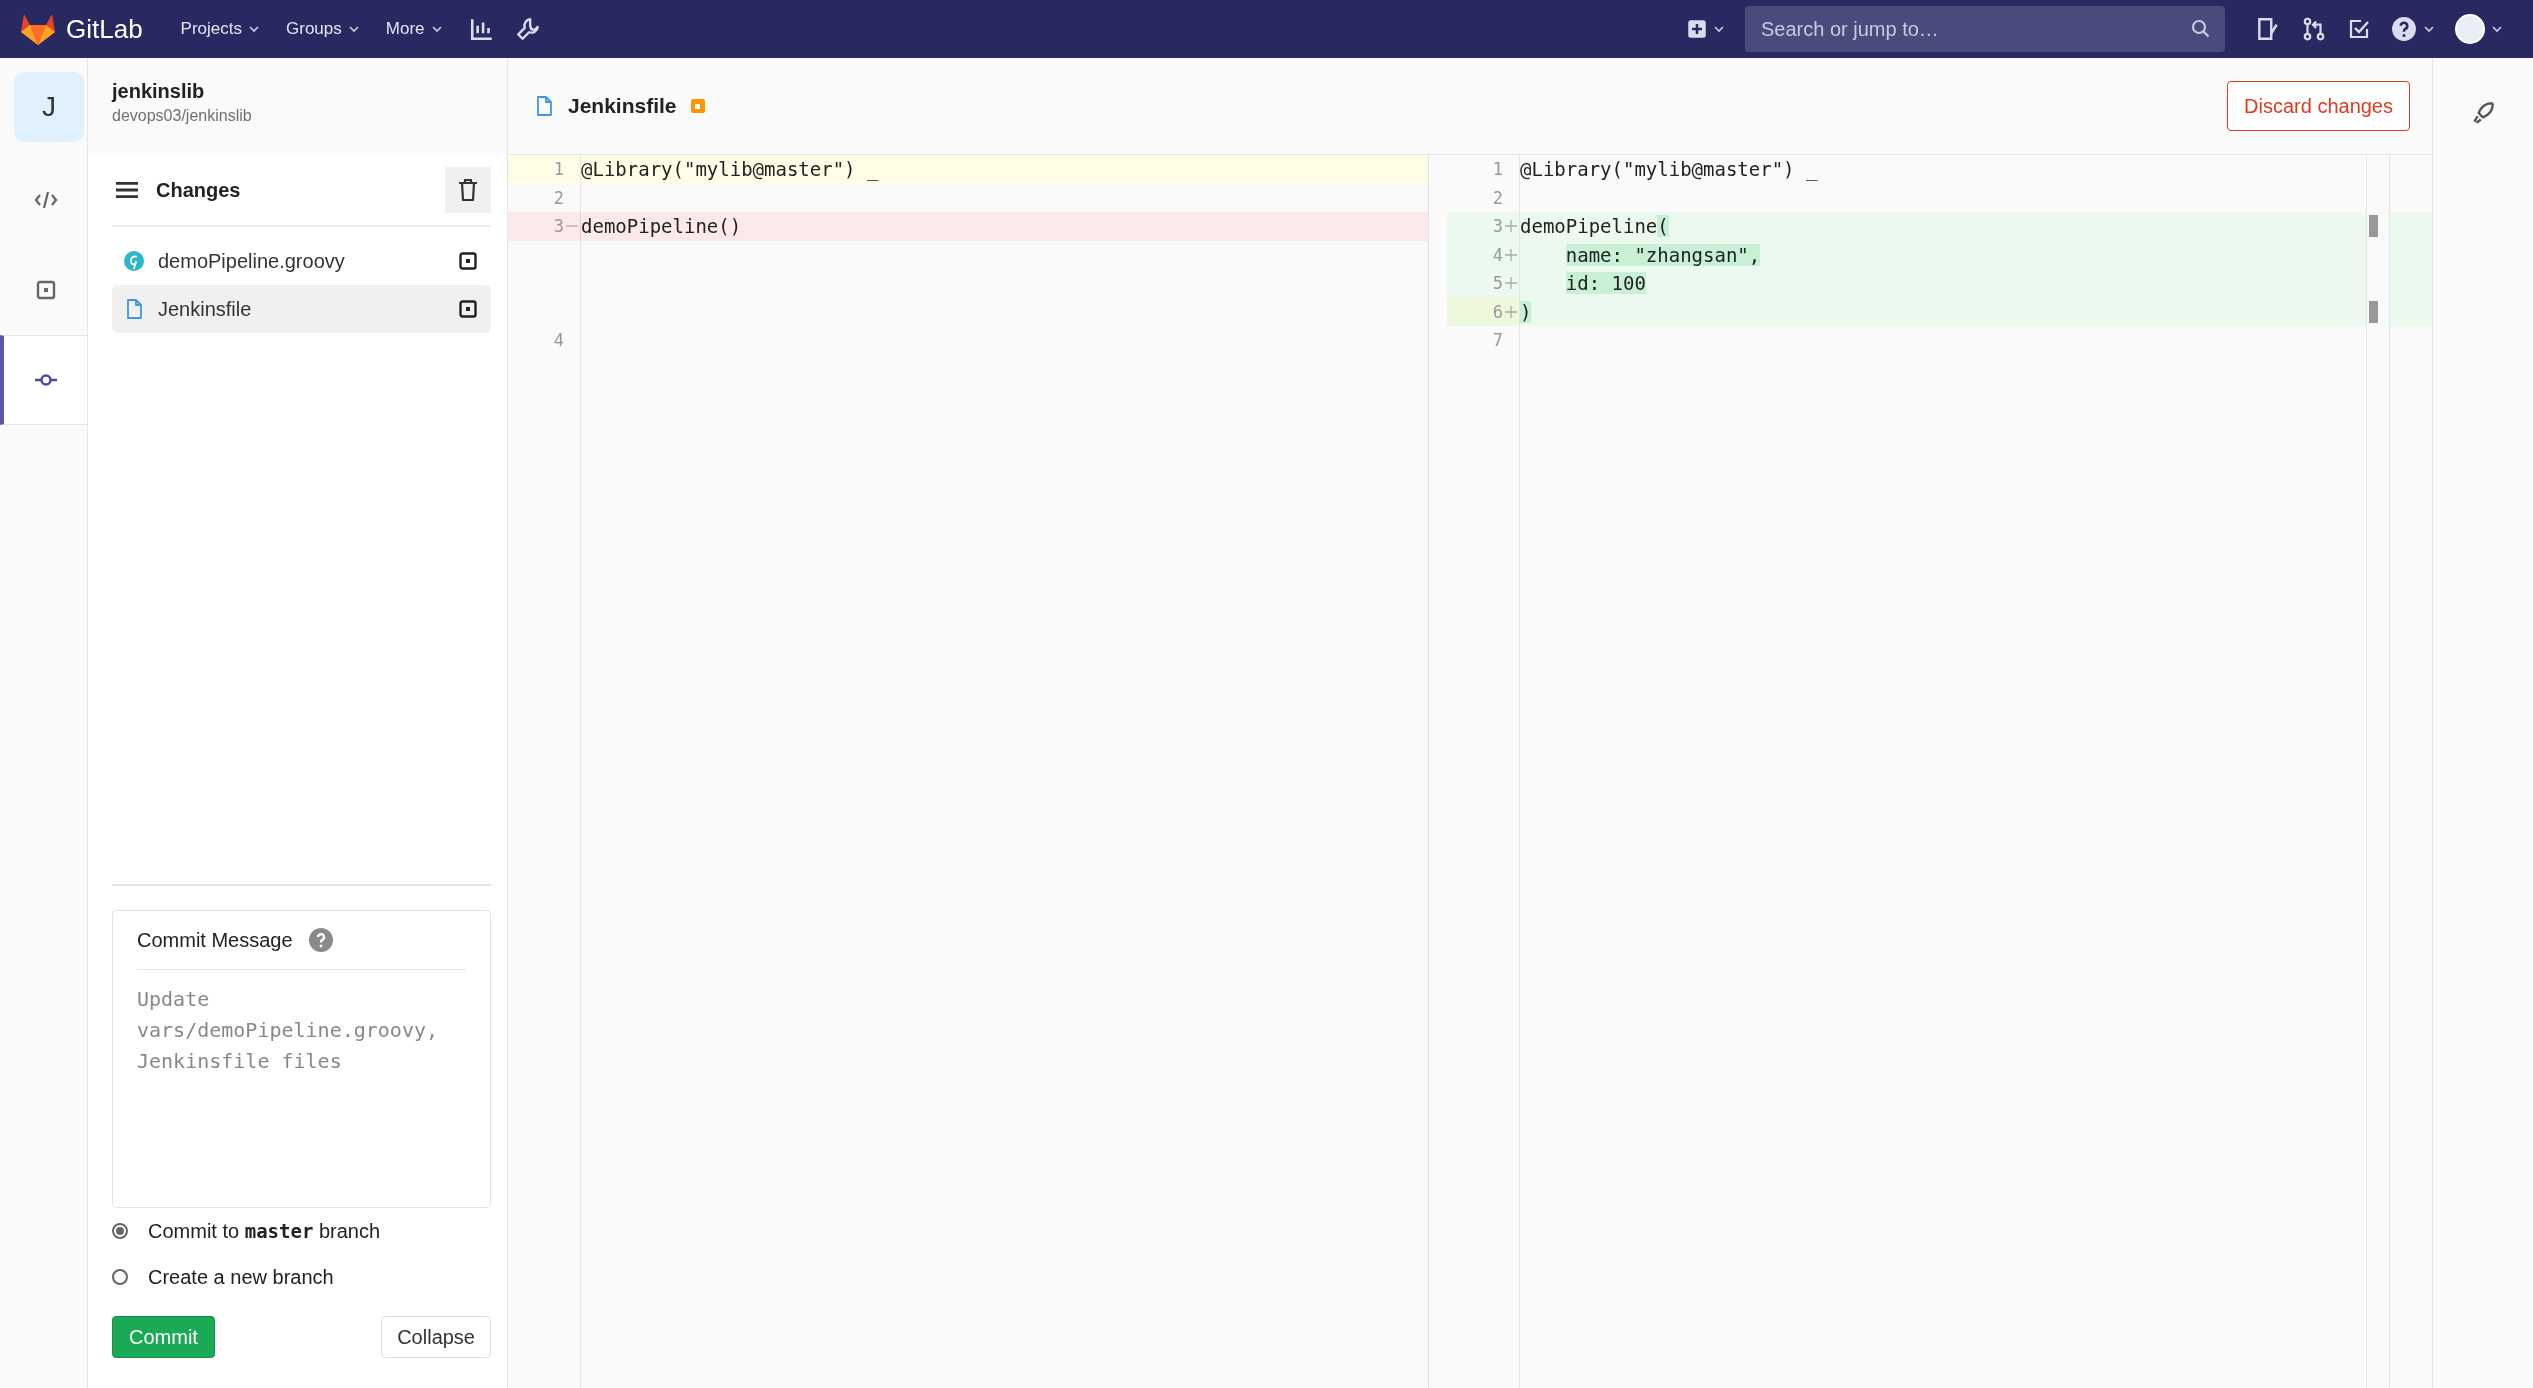 The image size is (2533, 1388). Describe the element at coordinates (104, 29) in the screenshot. I see `brand-name: GitLab` at that location.